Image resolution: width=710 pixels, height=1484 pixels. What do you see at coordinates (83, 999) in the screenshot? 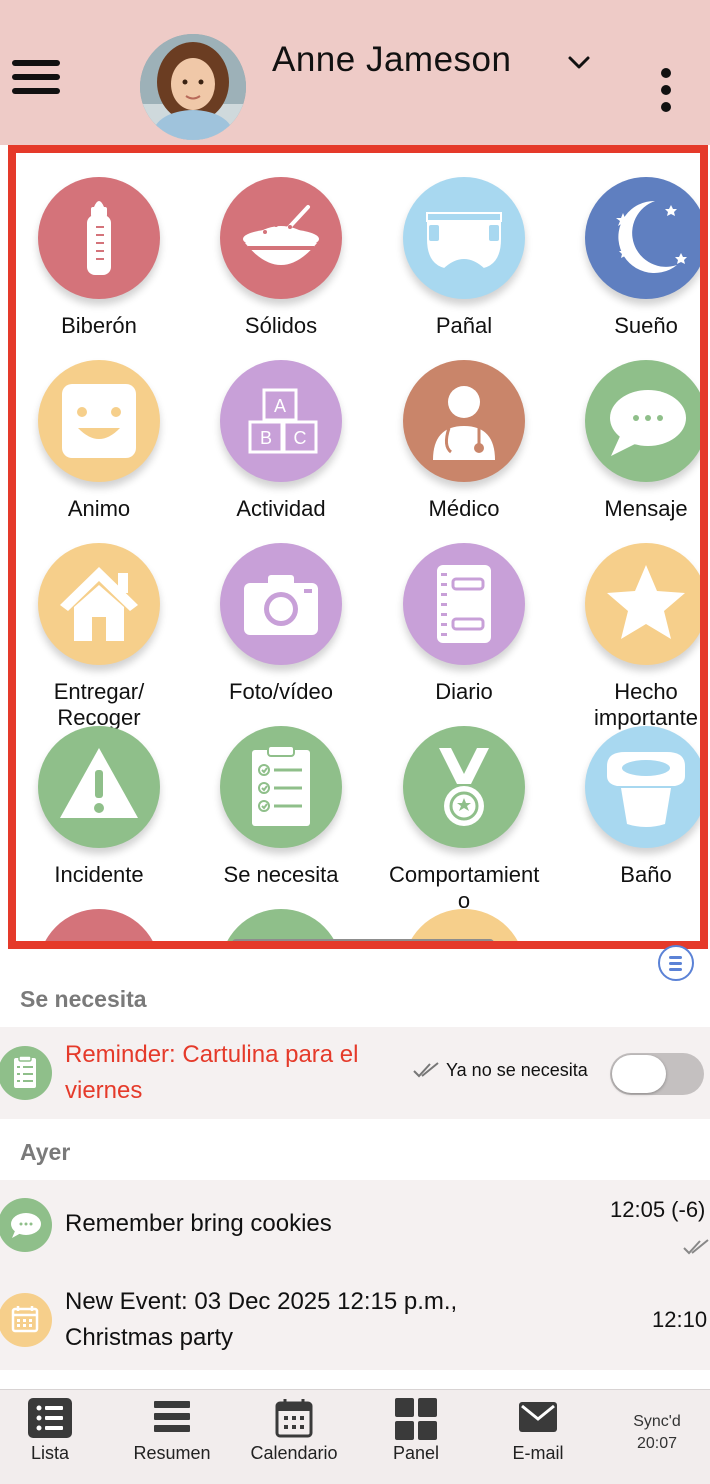
I see `section-title: Se necesita` at bounding box center [83, 999].